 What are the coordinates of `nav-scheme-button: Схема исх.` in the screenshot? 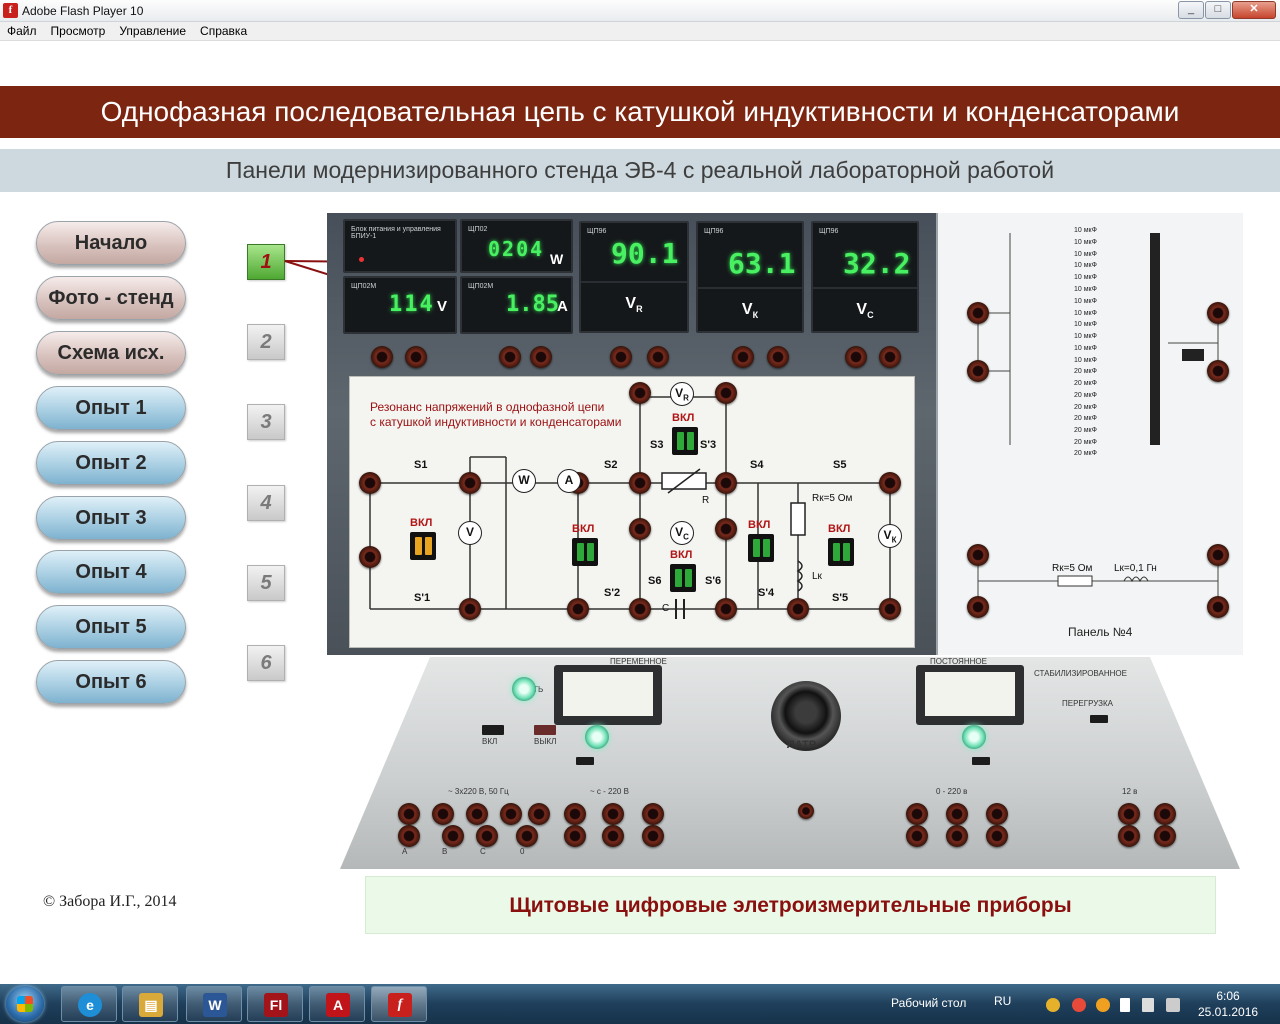 It's located at (111, 353).